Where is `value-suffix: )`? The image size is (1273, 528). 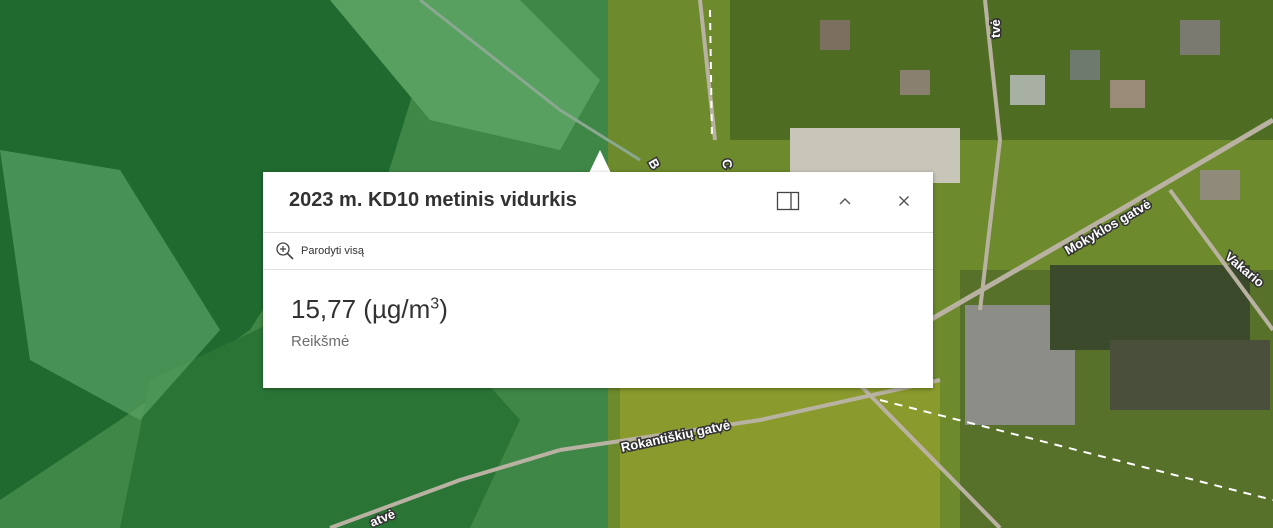
value-suffix: ) is located at coordinates (443, 309).